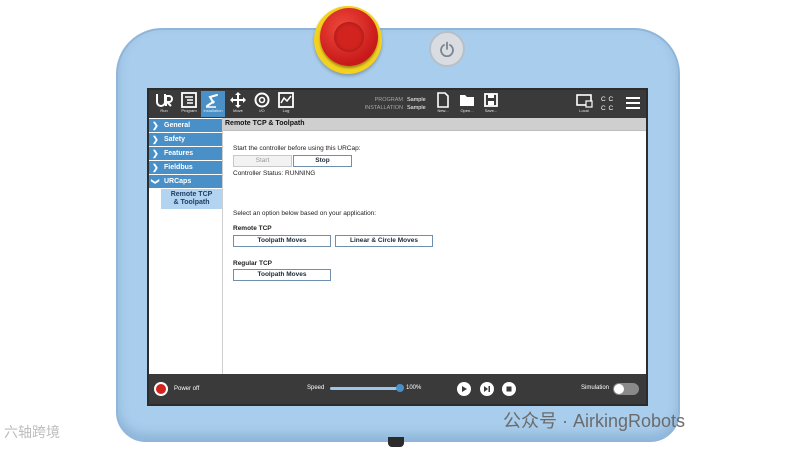  Describe the element at coordinates (189, 100) in the screenshot. I see `program-icon` at that location.